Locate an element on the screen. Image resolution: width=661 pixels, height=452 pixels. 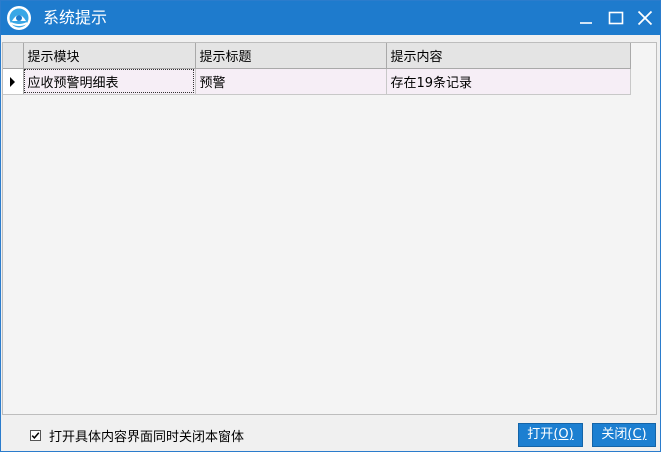
minimize-button is located at coordinates (586, 18).